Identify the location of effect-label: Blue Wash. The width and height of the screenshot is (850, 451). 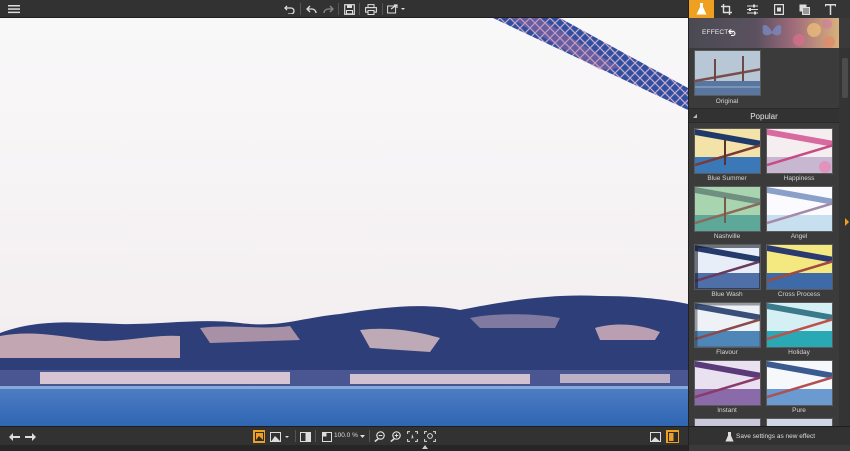
(727, 294).